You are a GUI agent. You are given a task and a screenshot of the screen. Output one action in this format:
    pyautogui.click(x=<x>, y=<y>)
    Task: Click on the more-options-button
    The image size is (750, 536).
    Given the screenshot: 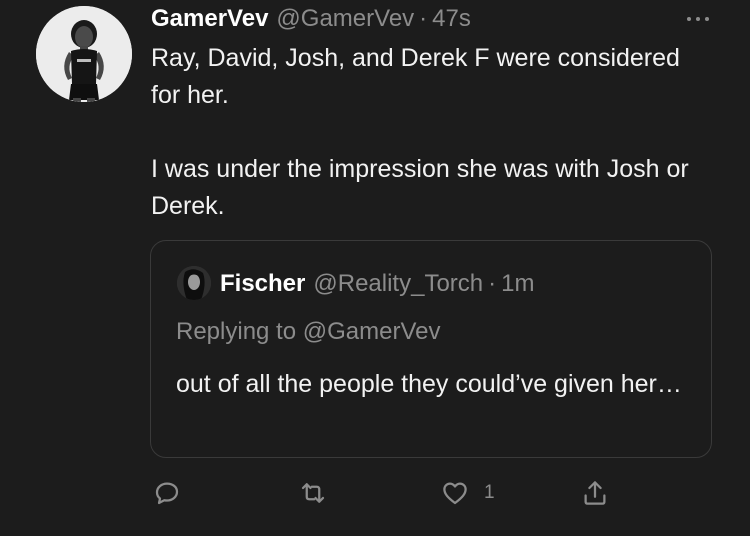 What is the action you would take?
    pyautogui.click(x=698, y=19)
    